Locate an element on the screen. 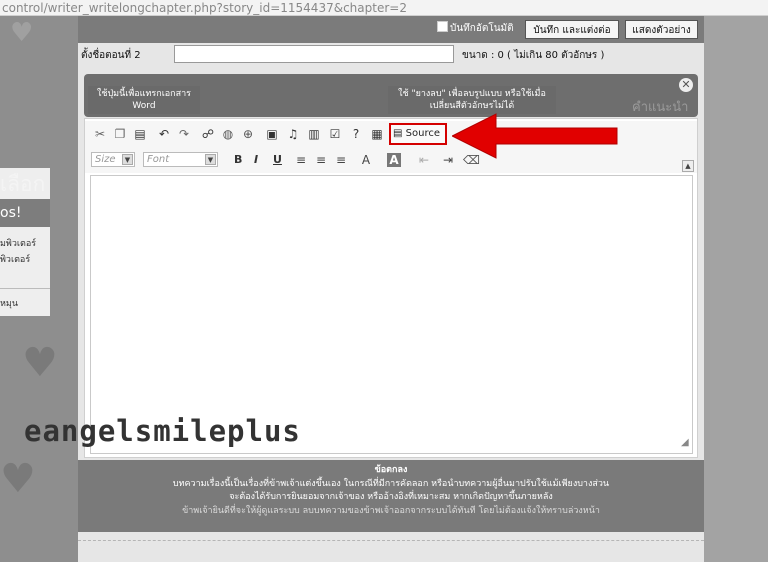  chart-icon: ▥ is located at coordinates (314, 134).